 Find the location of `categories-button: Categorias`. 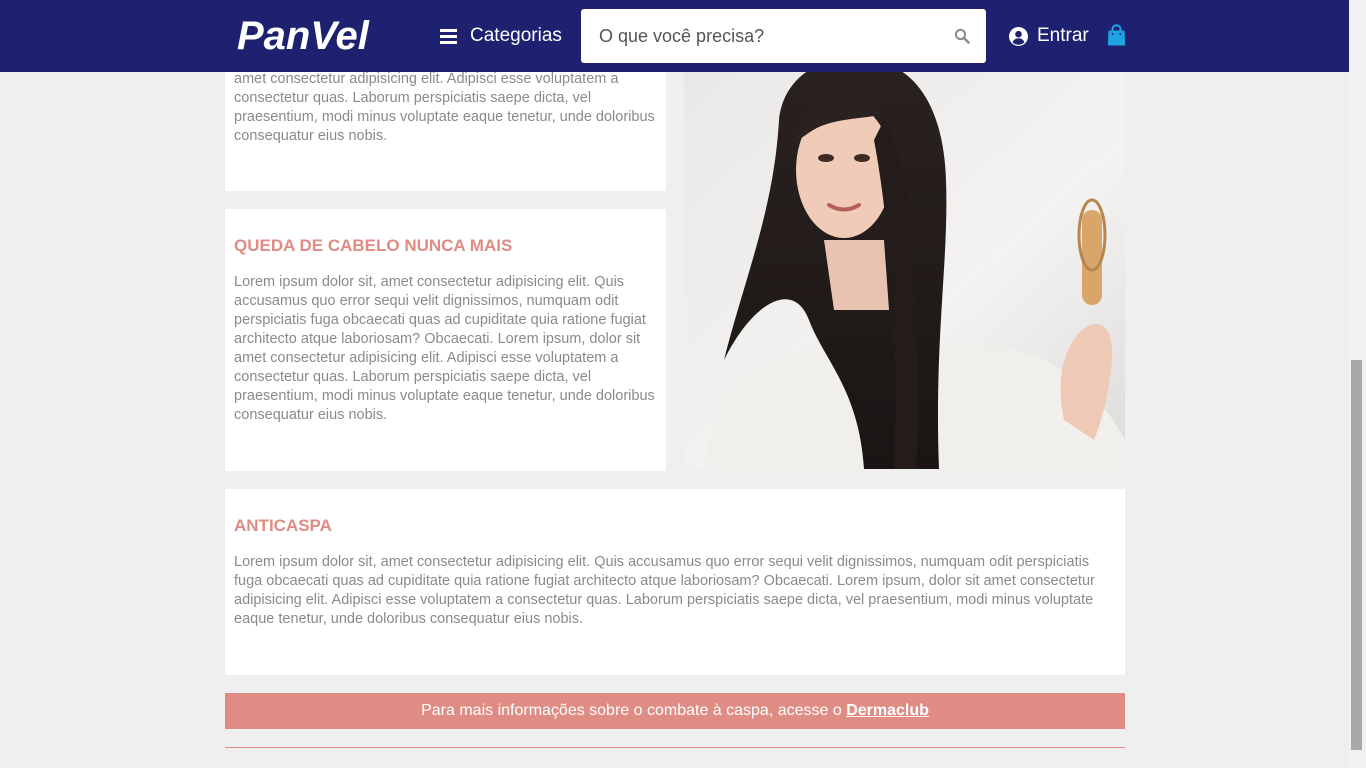

categories-button: Categorias is located at coordinates (501, 36).